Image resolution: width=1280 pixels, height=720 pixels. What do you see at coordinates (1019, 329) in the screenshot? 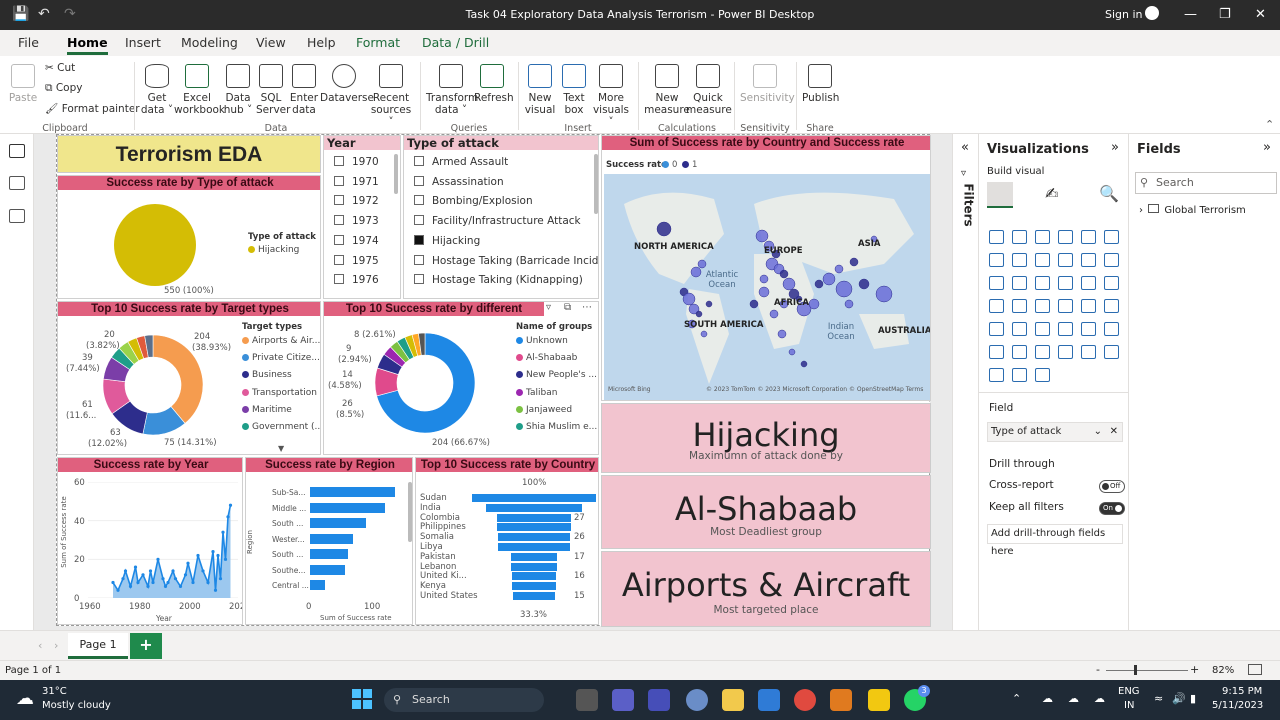
I see `table-icon` at bounding box center [1019, 329].